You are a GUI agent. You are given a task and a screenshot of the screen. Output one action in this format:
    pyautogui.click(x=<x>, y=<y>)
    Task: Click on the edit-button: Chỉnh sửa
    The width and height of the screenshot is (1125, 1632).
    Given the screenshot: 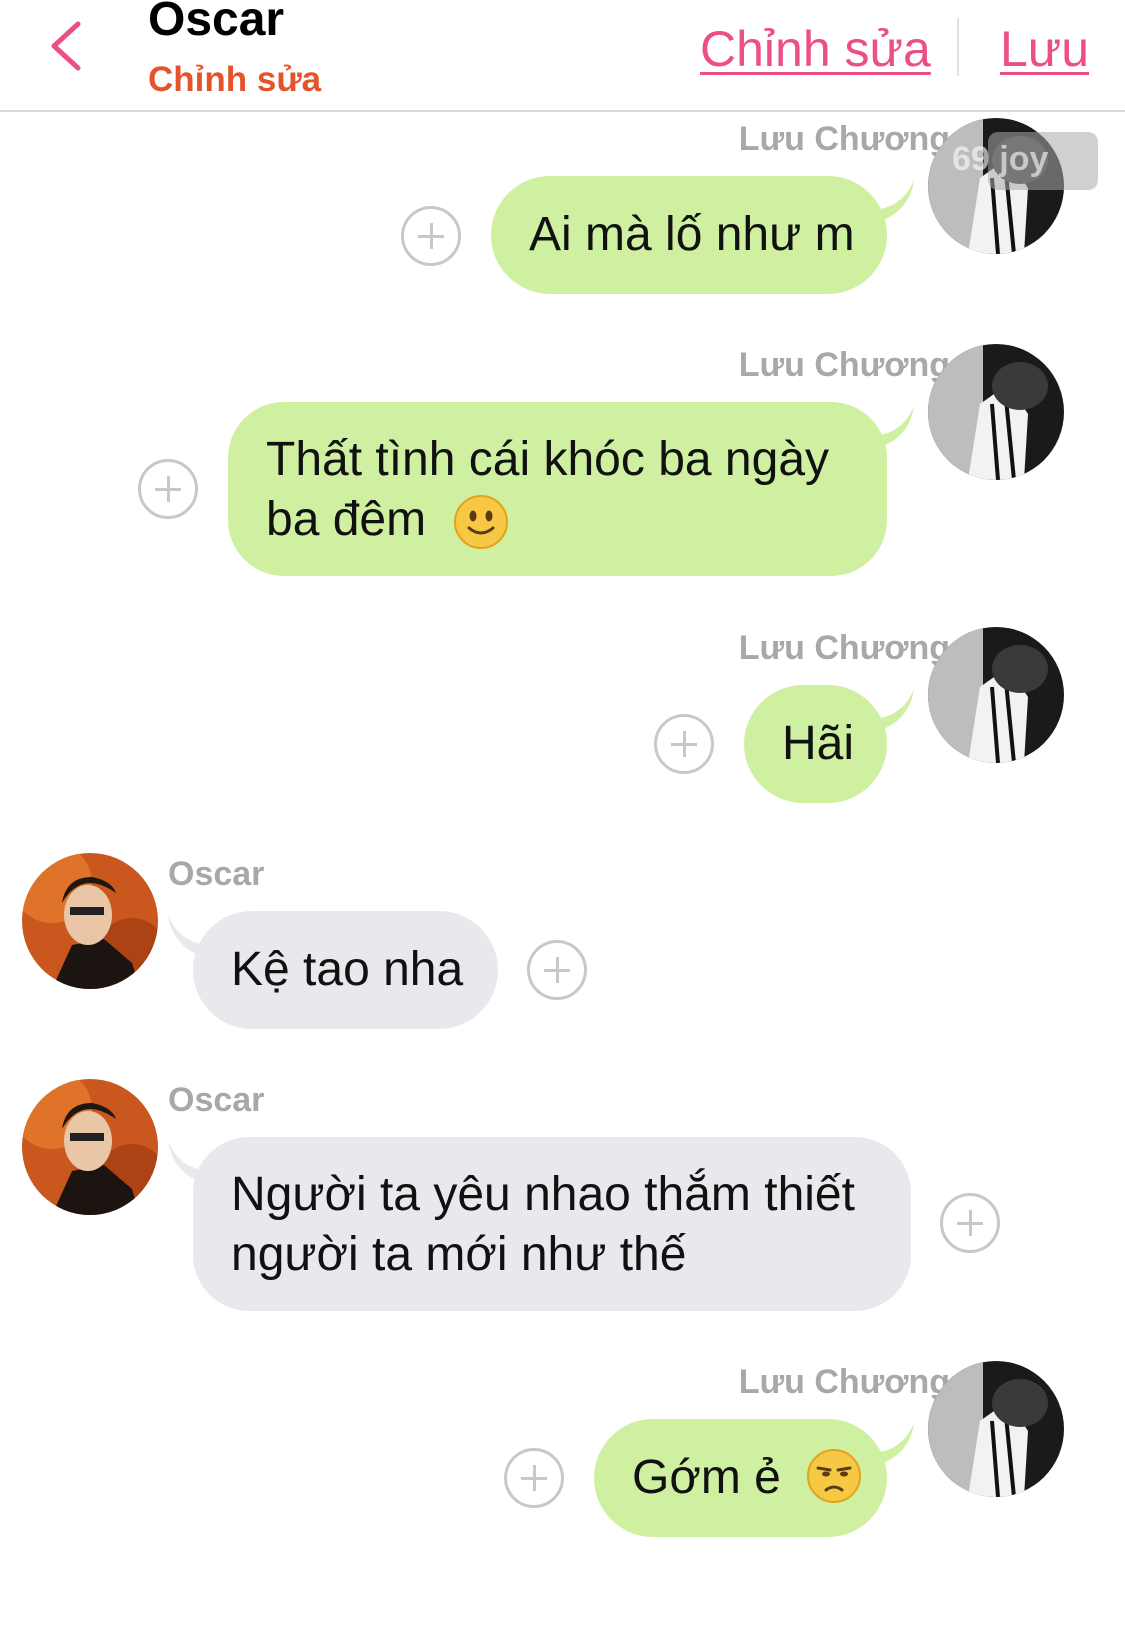 What is the action you would take?
    pyautogui.click(x=815, y=49)
    